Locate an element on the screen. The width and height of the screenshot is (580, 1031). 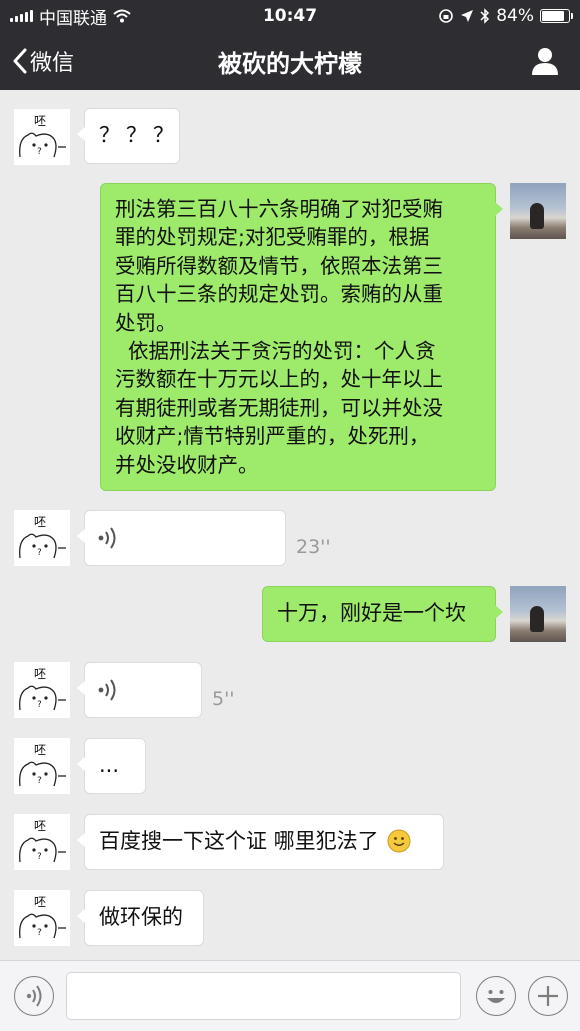
message-bubble: 十万，刚好是一个坎 is located at coordinates (382, 614).